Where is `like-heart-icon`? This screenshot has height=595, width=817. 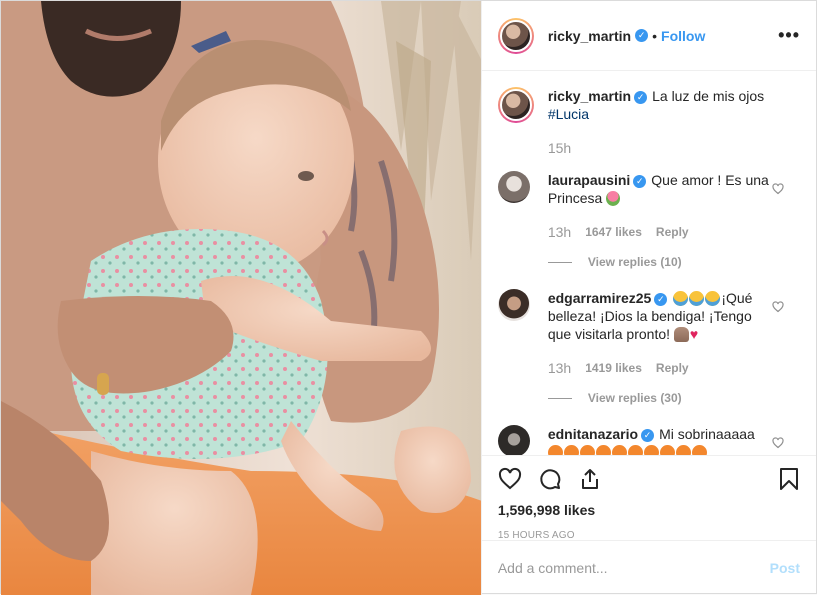 like-heart-icon is located at coordinates (510, 479).